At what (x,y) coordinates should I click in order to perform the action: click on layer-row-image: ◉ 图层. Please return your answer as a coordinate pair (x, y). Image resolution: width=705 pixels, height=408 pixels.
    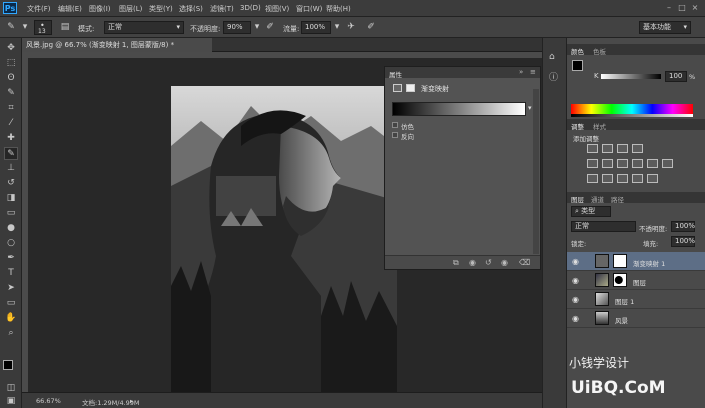
    Looking at the image, I should click on (636, 280).